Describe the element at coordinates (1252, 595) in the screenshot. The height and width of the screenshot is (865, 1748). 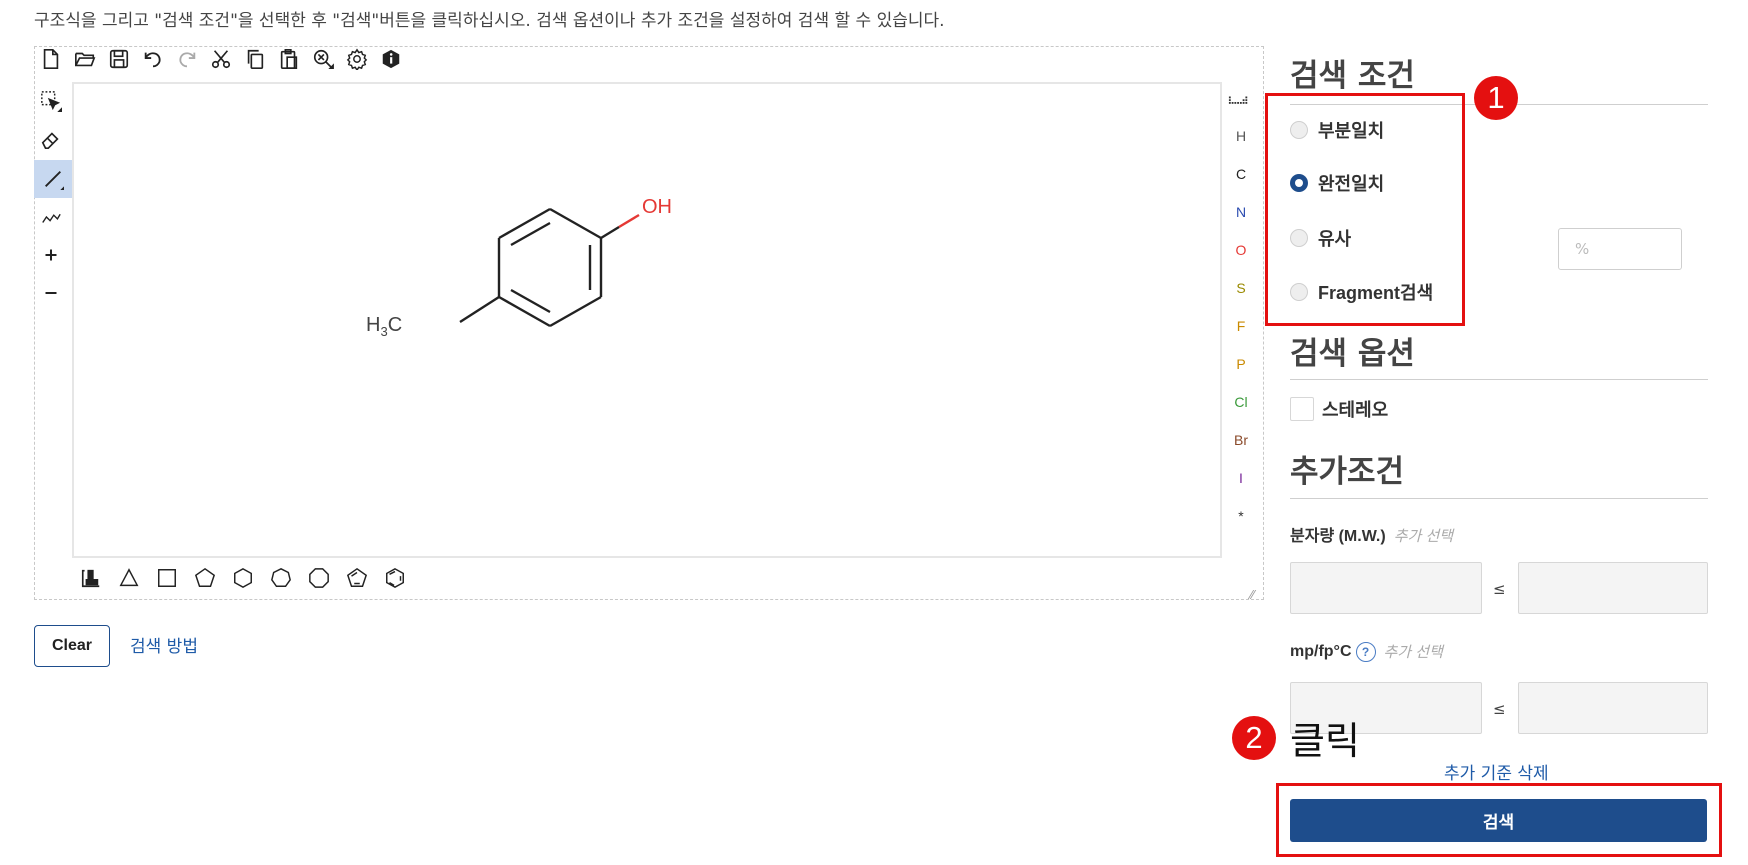
I see `resize-handle-icon: ⁄⁄` at that location.